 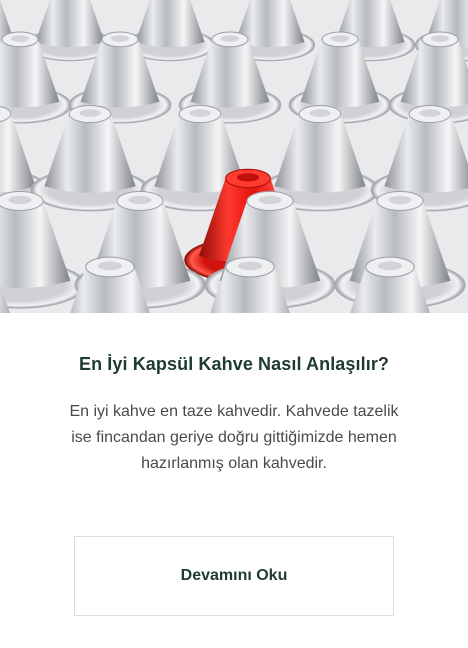 What do you see at coordinates (234, 364) in the screenshot?
I see `article-title: En İyi Kapsül Kahve Nasıl Anlaşılır?` at bounding box center [234, 364].